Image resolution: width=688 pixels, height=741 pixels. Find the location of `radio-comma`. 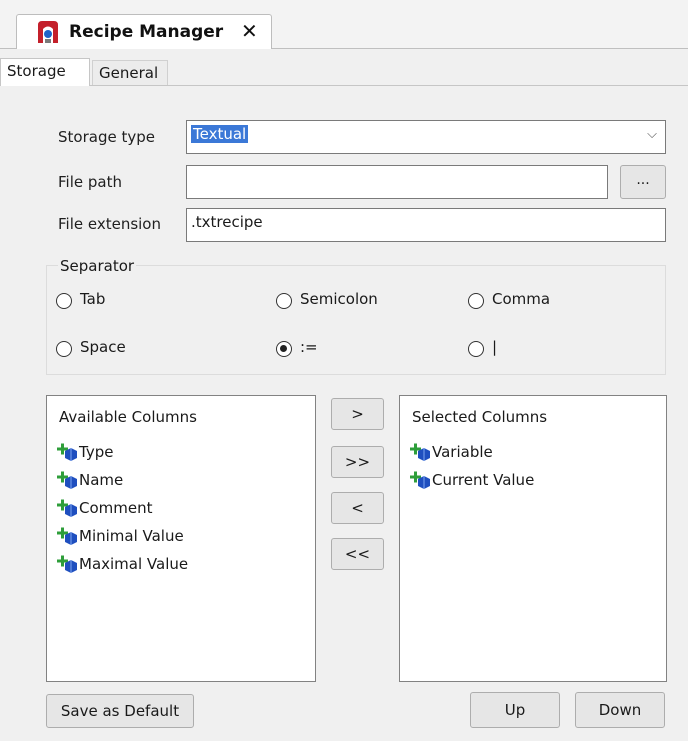

radio-comma is located at coordinates (476, 301).